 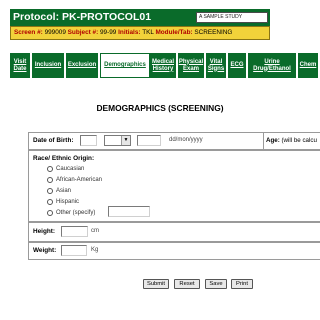 What do you see at coordinates (70, 168) in the screenshot?
I see `race-option-label: Caucasian` at bounding box center [70, 168].